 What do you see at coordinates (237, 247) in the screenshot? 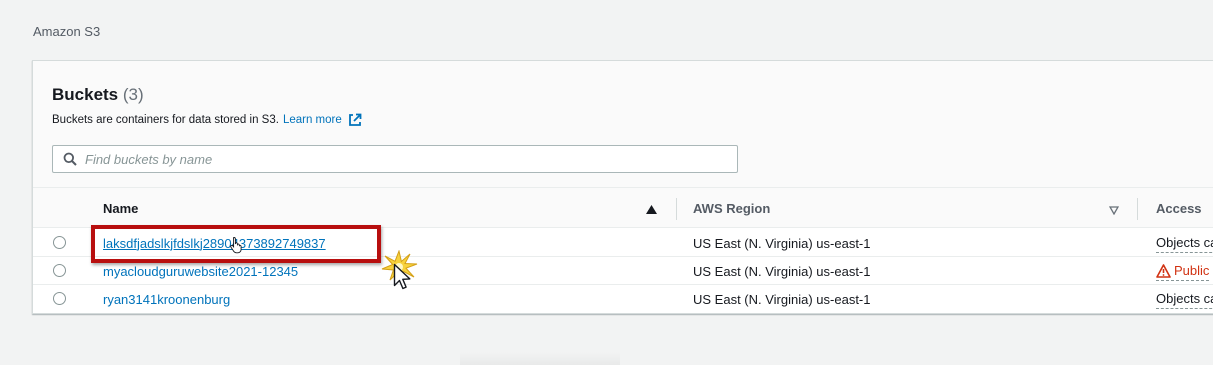
I see `hand-pointer-icon` at bounding box center [237, 247].